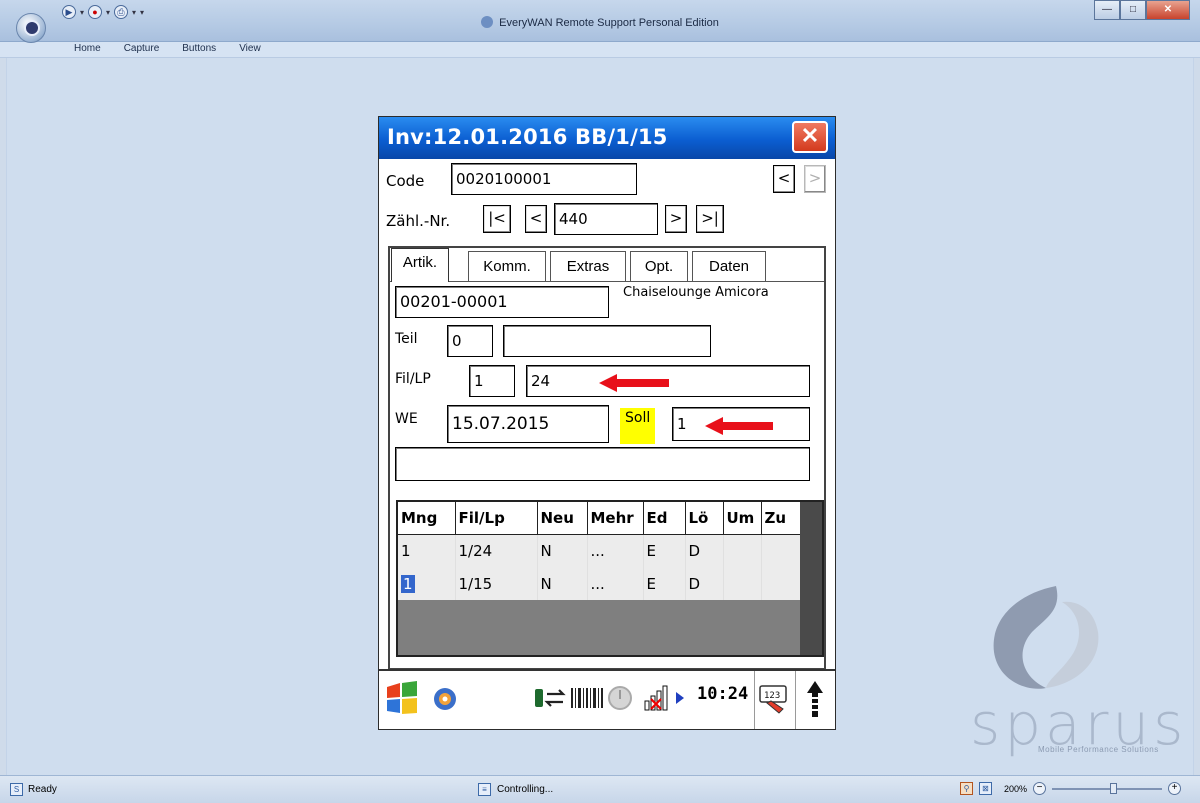 This screenshot has width=1200, height=803. Describe the element at coordinates (634, 383) in the screenshot. I see `red-arrow-icon` at that location.